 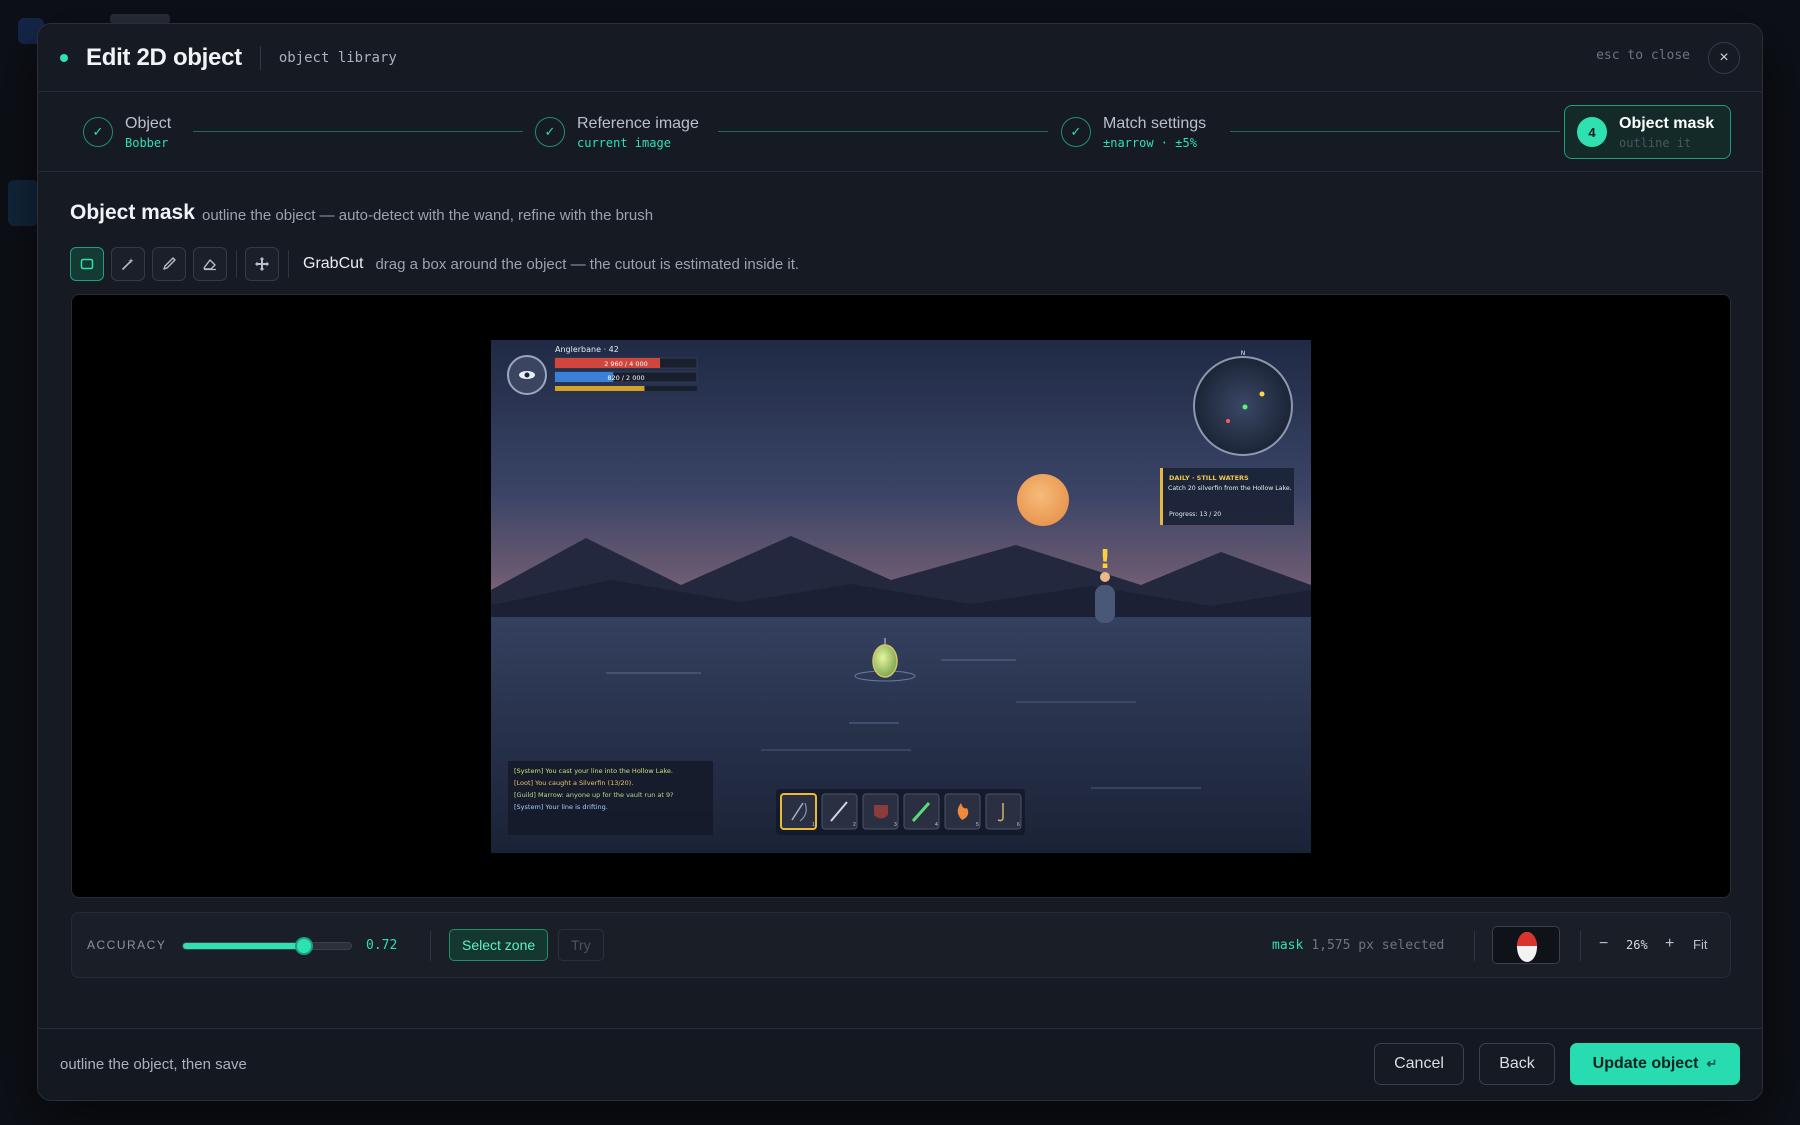 What do you see at coordinates (1150, 142) in the screenshot?
I see `step-sub: ±narrow · ±5%` at bounding box center [1150, 142].